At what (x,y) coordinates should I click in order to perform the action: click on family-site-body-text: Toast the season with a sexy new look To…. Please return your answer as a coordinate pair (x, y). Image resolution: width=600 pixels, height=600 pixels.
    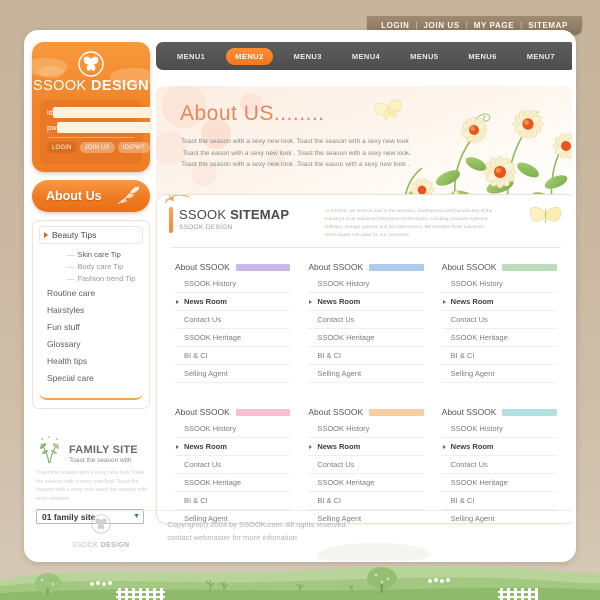
    Looking at the image, I should click on (92, 486).